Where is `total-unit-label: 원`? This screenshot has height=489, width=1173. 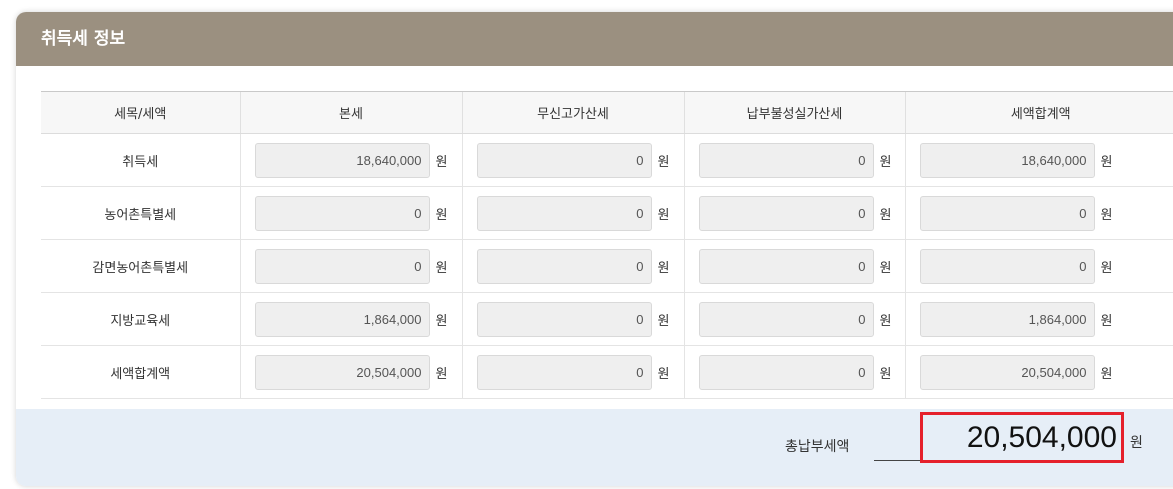
total-unit-label: 원 is located at coordinates (1136, 443).